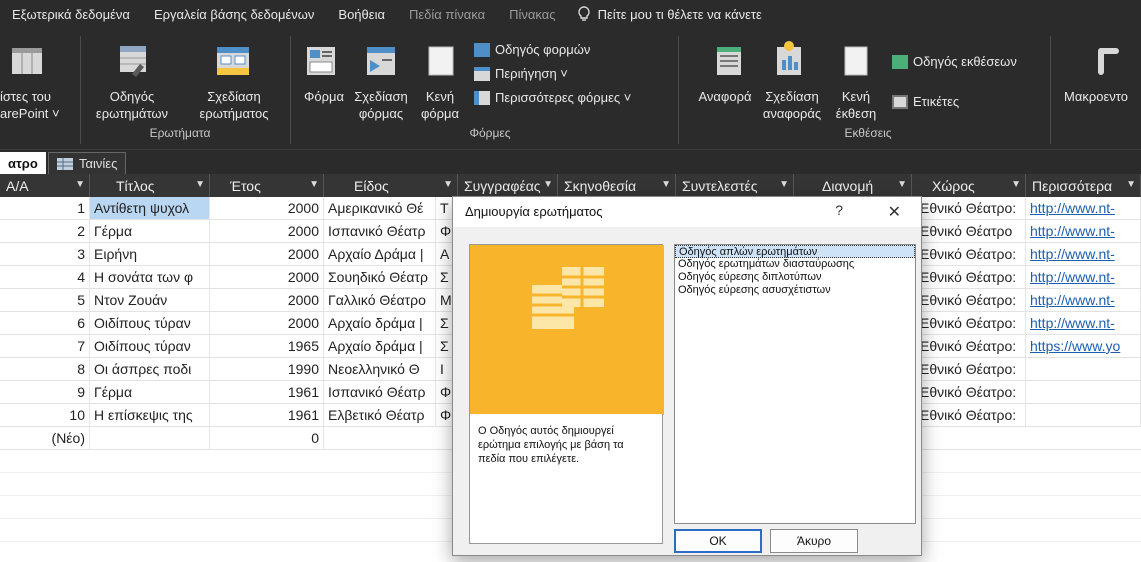 This screenshot has width=1141, height=562. What do you see at coordinates (380, 369) in the screenshot?
I see `cell-genre: Νεοελληνικό Θ` at bounding box center [380, 369].